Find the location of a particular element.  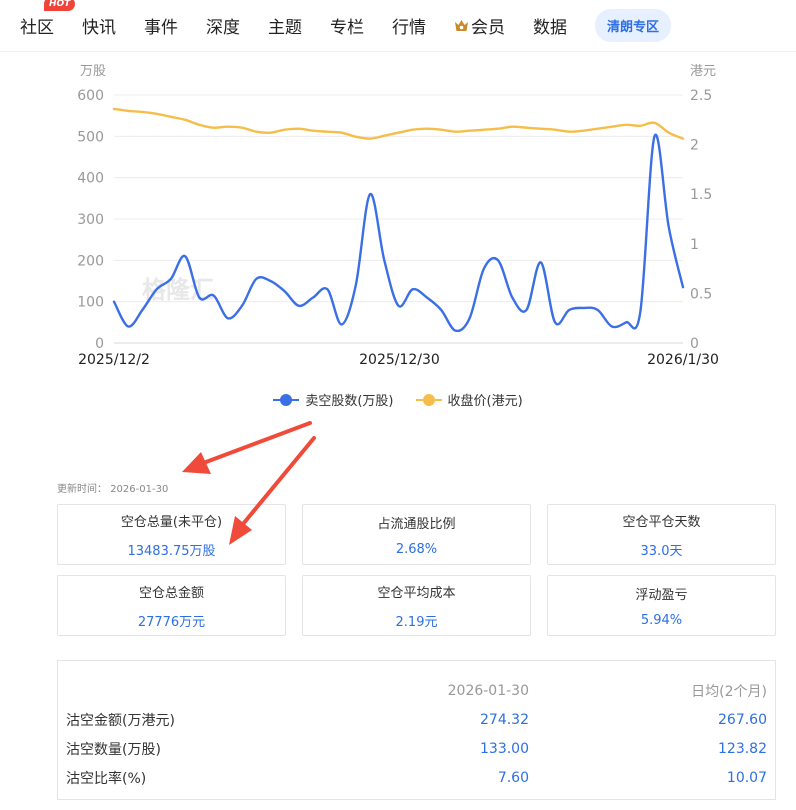

y-right-axis-label: 港元 is located at coordinates (703, 71).